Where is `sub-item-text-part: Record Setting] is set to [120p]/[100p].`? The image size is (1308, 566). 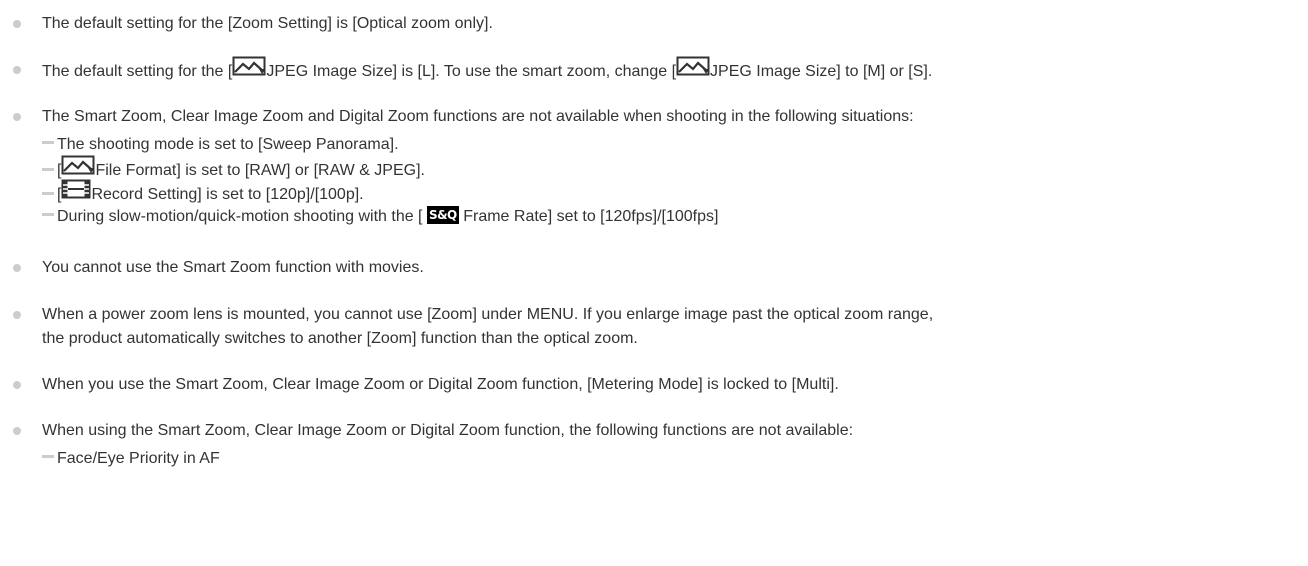
sub-item-text-part: Record Setting] is set to [120p]/[100p]. is located at coordinates (227, 195).